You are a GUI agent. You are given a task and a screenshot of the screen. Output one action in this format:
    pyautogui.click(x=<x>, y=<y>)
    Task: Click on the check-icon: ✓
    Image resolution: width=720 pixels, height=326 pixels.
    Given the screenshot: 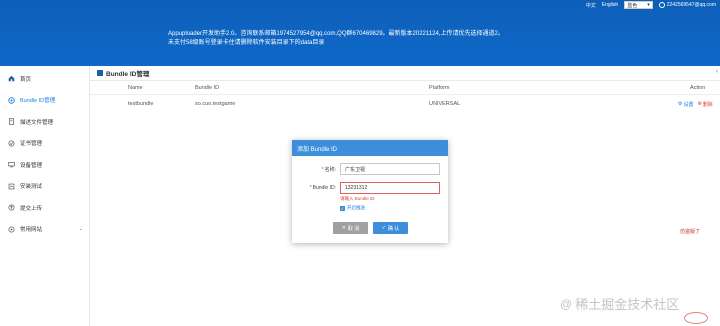 What is the action you would take?
    pyautogui.click(x=383, y=228)
    